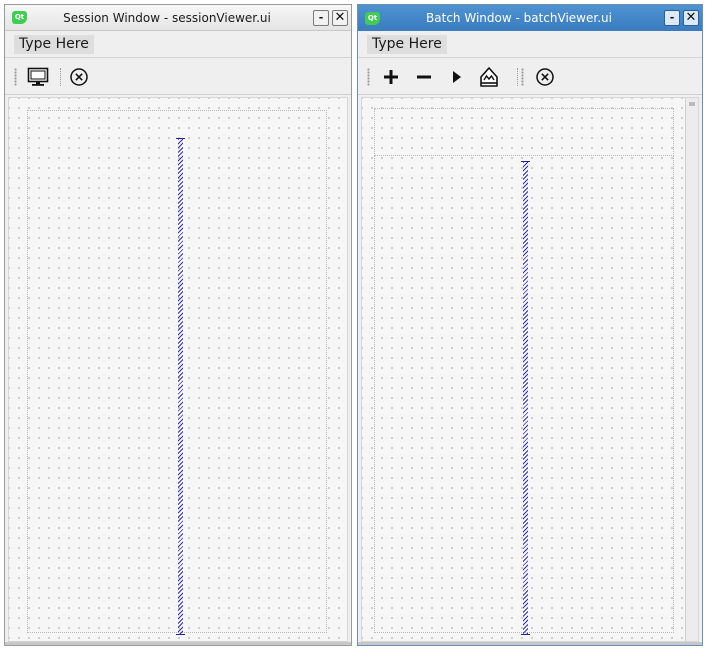 This screenshot has height=656, width=714. What do you see at coordinates (519, 18) in the screenshot?
I see `batch-window-title: Batch Window - batchViewer.ui` at bounding box center [519, 18].